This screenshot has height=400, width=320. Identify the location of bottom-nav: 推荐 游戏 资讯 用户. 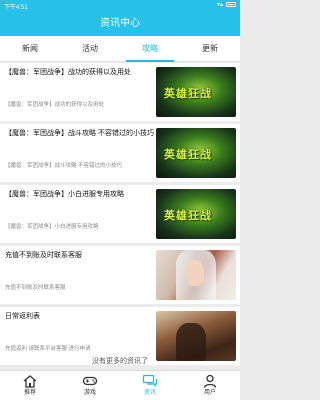
(120, 385).